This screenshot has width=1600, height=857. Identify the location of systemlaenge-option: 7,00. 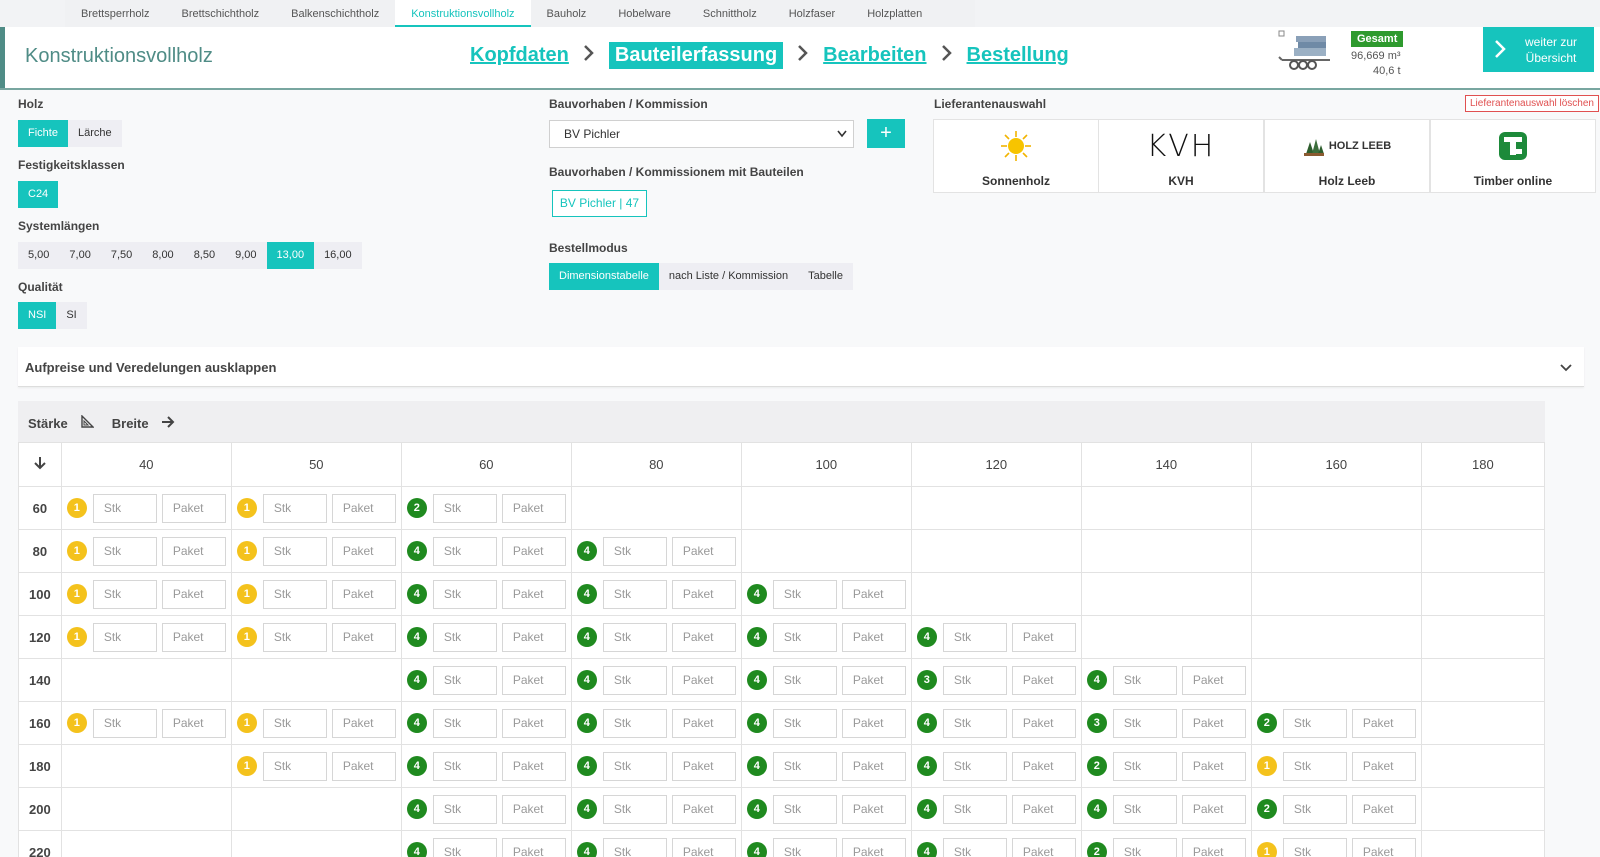
(80, 255).